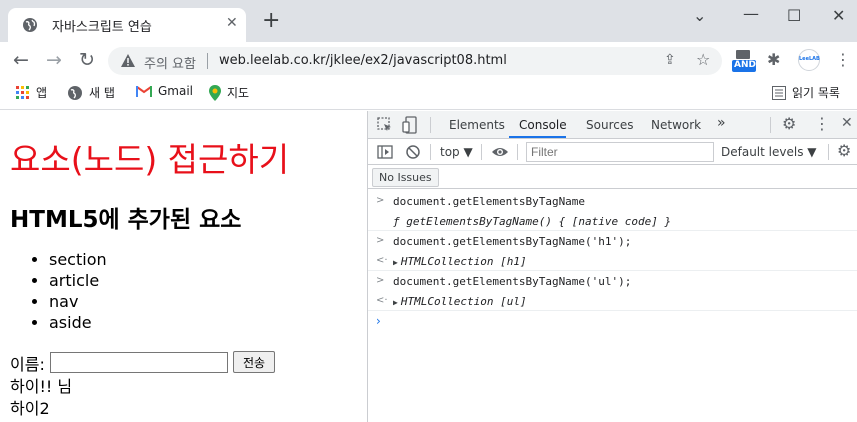 This screenshot has width=857, height=422. What do you see at coordinates (54, 60) in the screenshot?
I see `forward-icon: →` at bounding box center [54, 60].